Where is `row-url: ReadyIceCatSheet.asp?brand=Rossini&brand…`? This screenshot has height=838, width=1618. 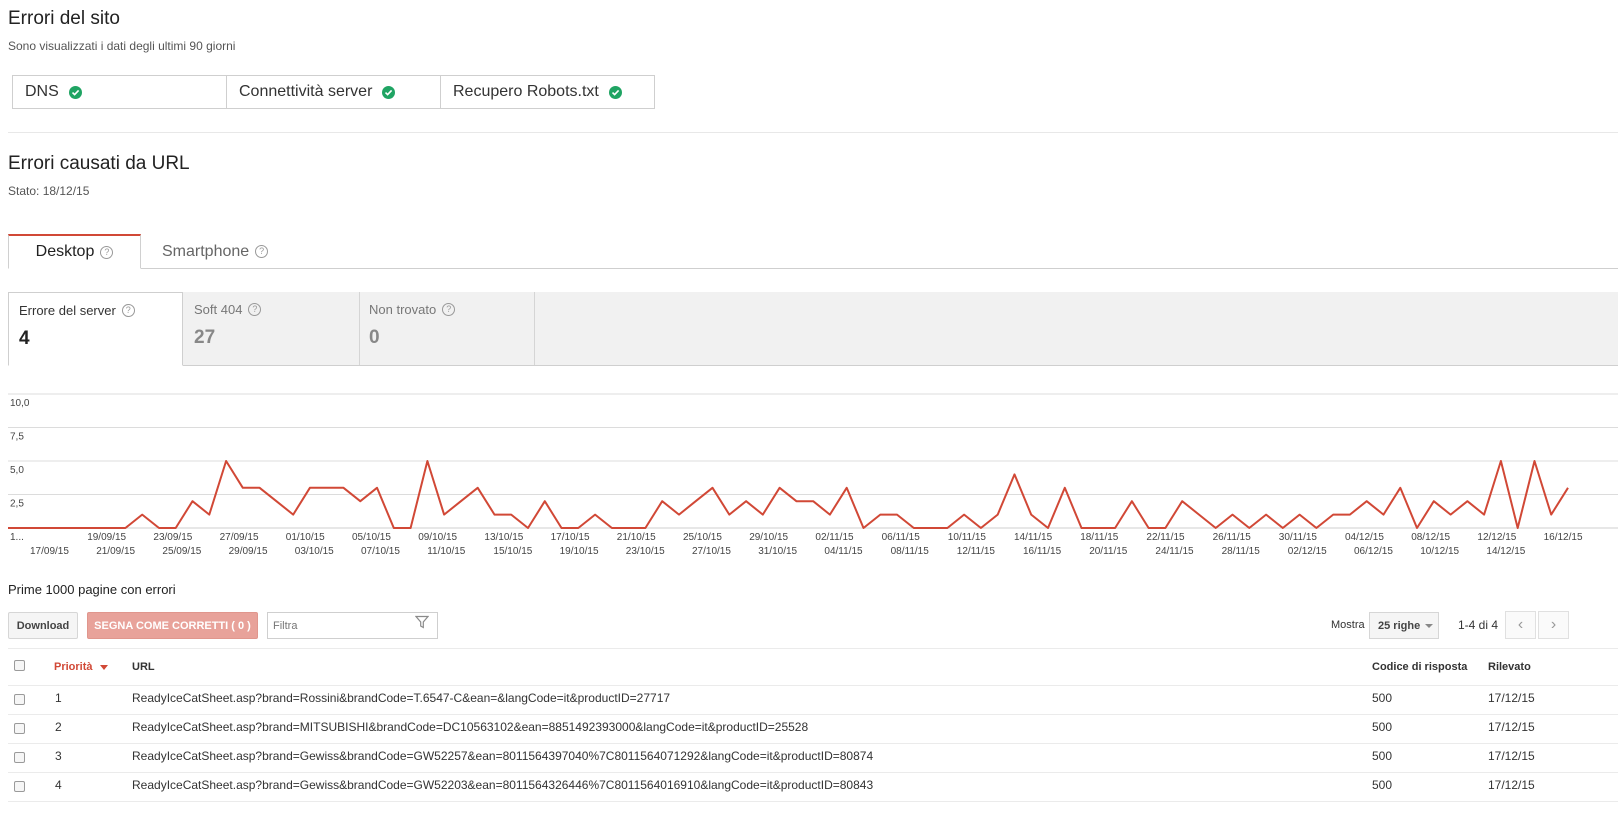
row-url: ReadyIceCatSheet.asp?brand=Rossini&brand… is located at coordinates (401, 698).